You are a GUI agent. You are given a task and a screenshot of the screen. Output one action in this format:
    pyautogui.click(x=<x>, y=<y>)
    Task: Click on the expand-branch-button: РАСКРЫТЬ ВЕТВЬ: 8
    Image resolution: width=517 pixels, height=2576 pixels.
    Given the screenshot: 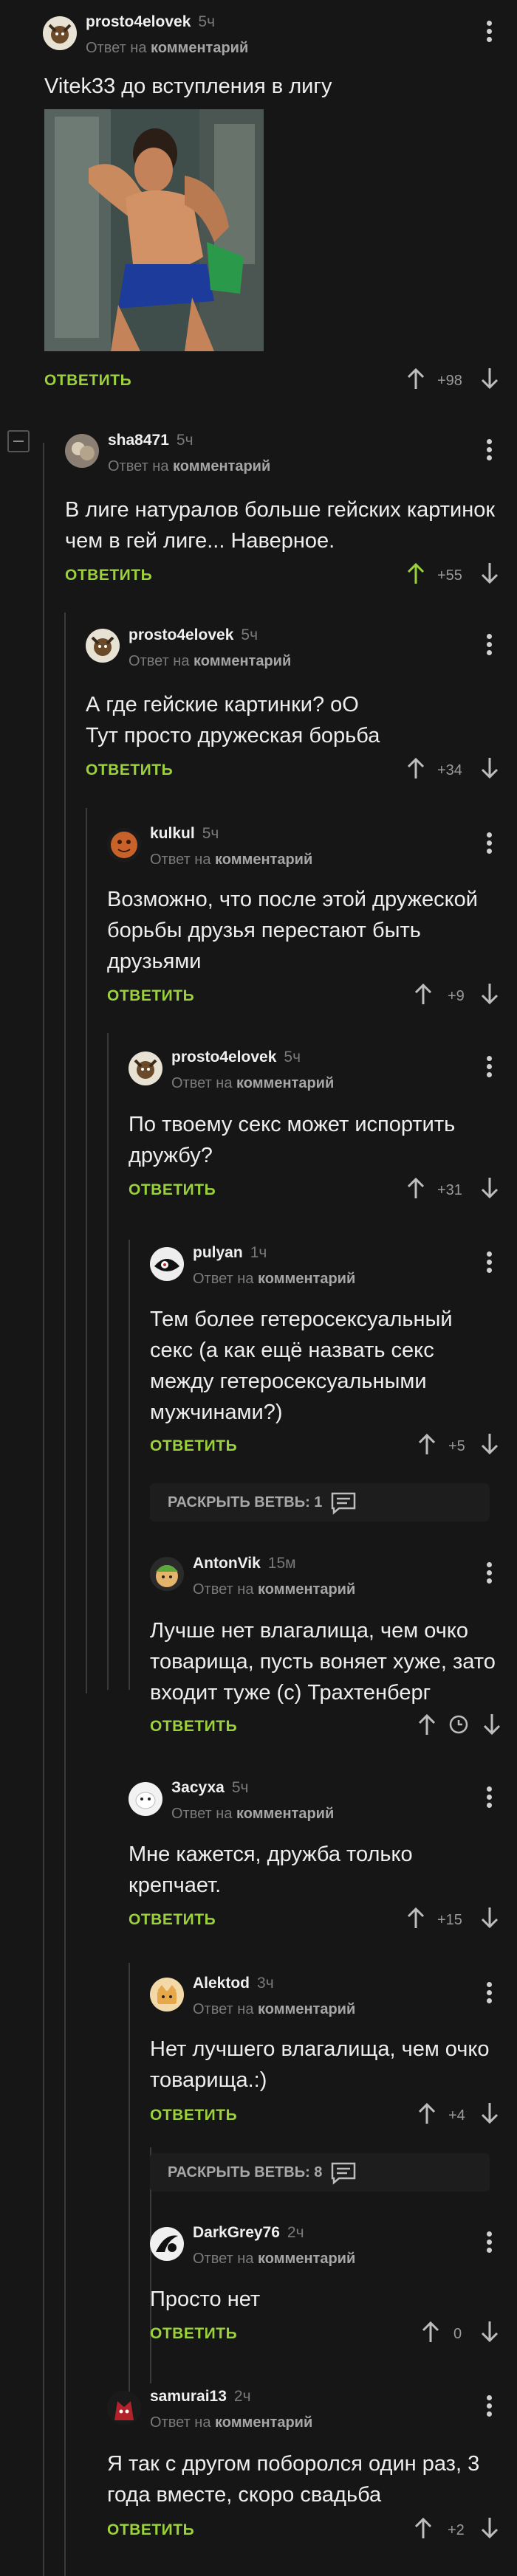 What is the action you would take?
    pyautogui.click(x=320, y=2172)
    